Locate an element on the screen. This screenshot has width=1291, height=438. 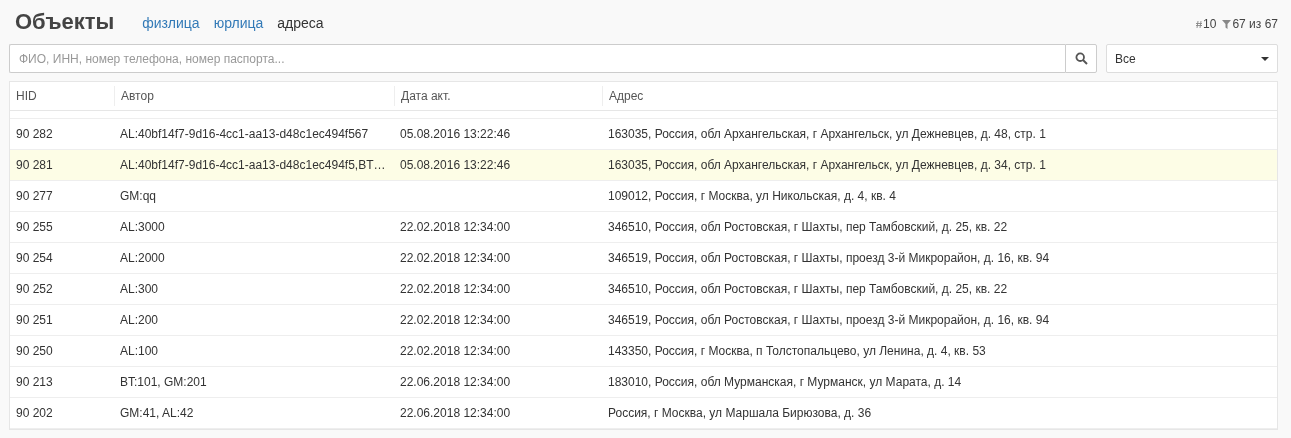
column-header: Дата акт. is located at coordinates (498, 96).